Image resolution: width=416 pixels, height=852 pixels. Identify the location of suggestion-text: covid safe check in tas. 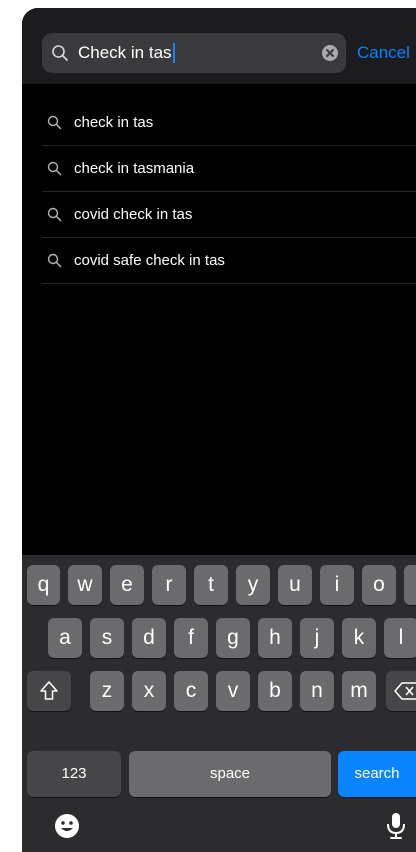
(149, 260).